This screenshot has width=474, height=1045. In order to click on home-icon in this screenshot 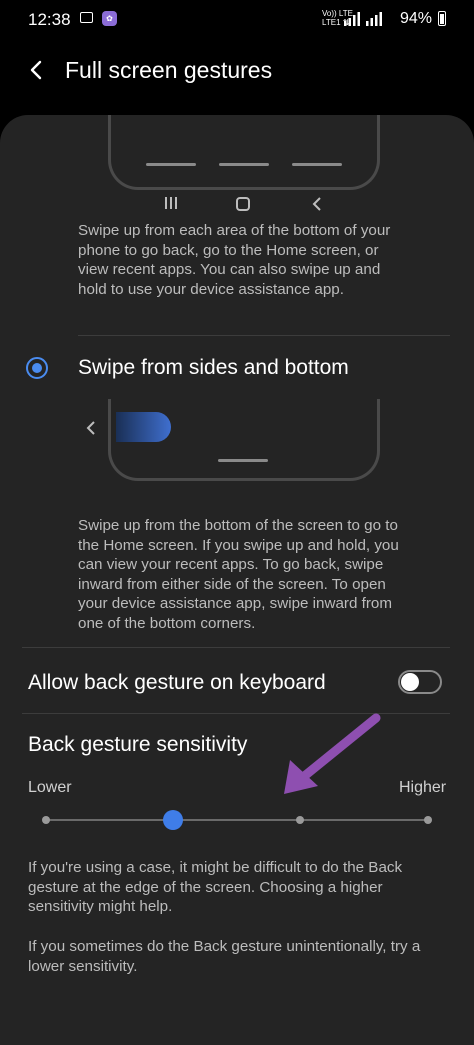, I will do `click(243, 204)`.